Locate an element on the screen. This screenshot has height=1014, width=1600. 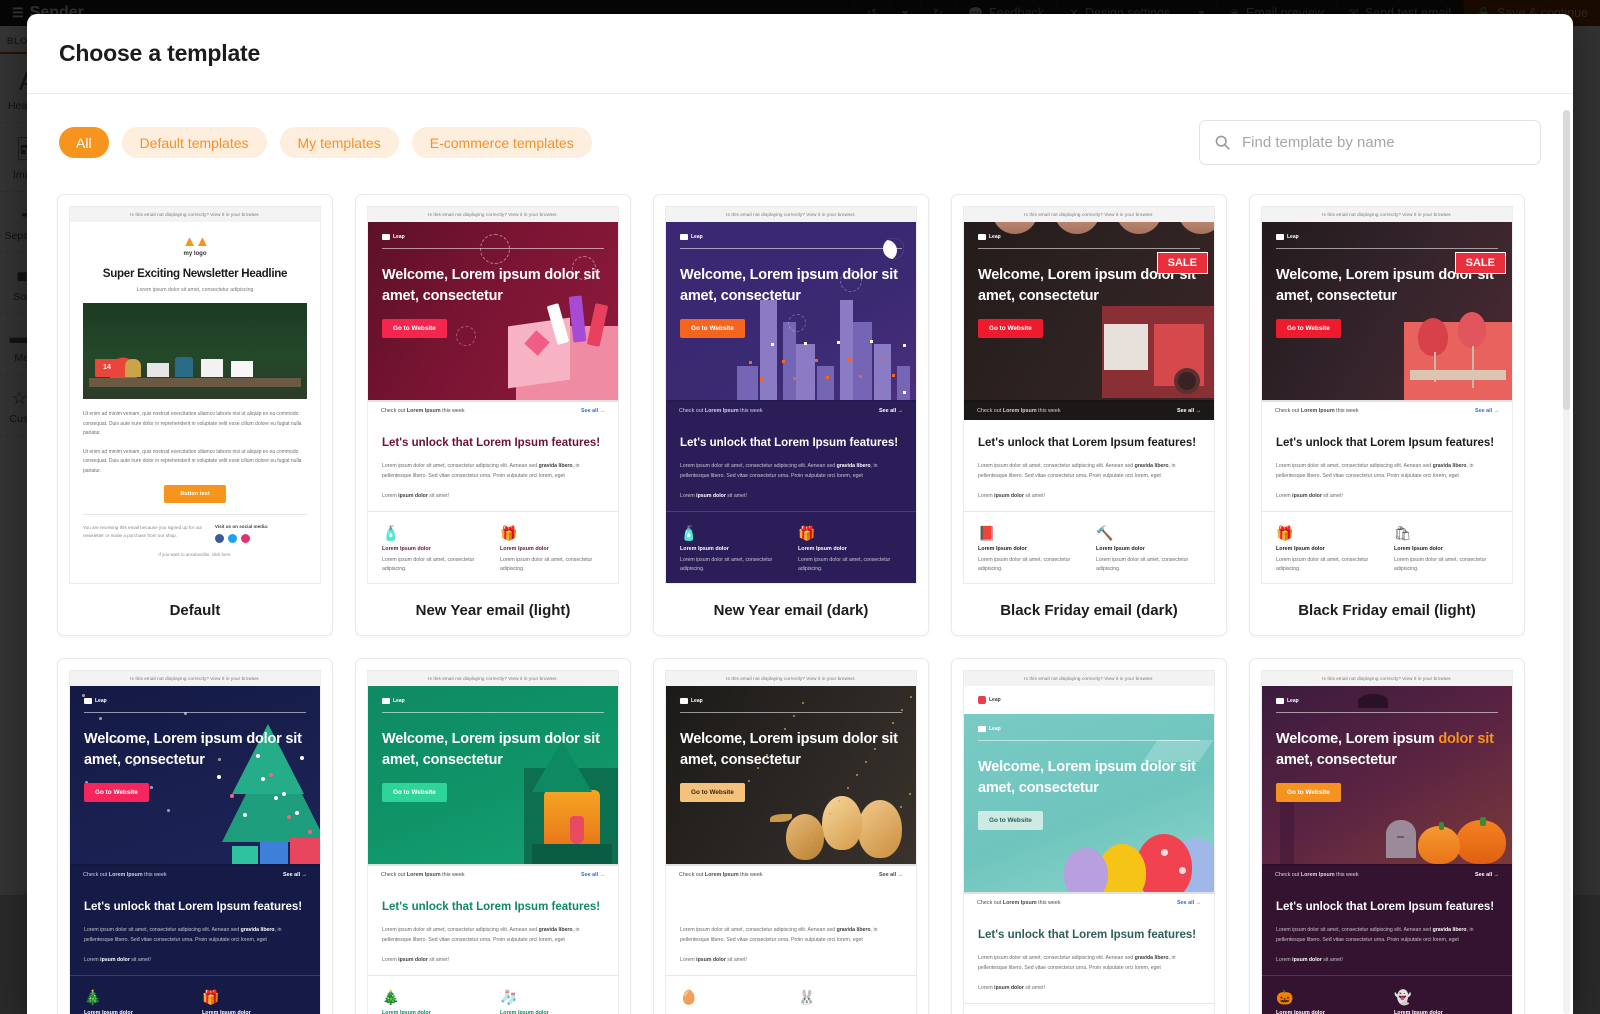
feature-icon: 🛍 is located at coordinates (1446, 533).